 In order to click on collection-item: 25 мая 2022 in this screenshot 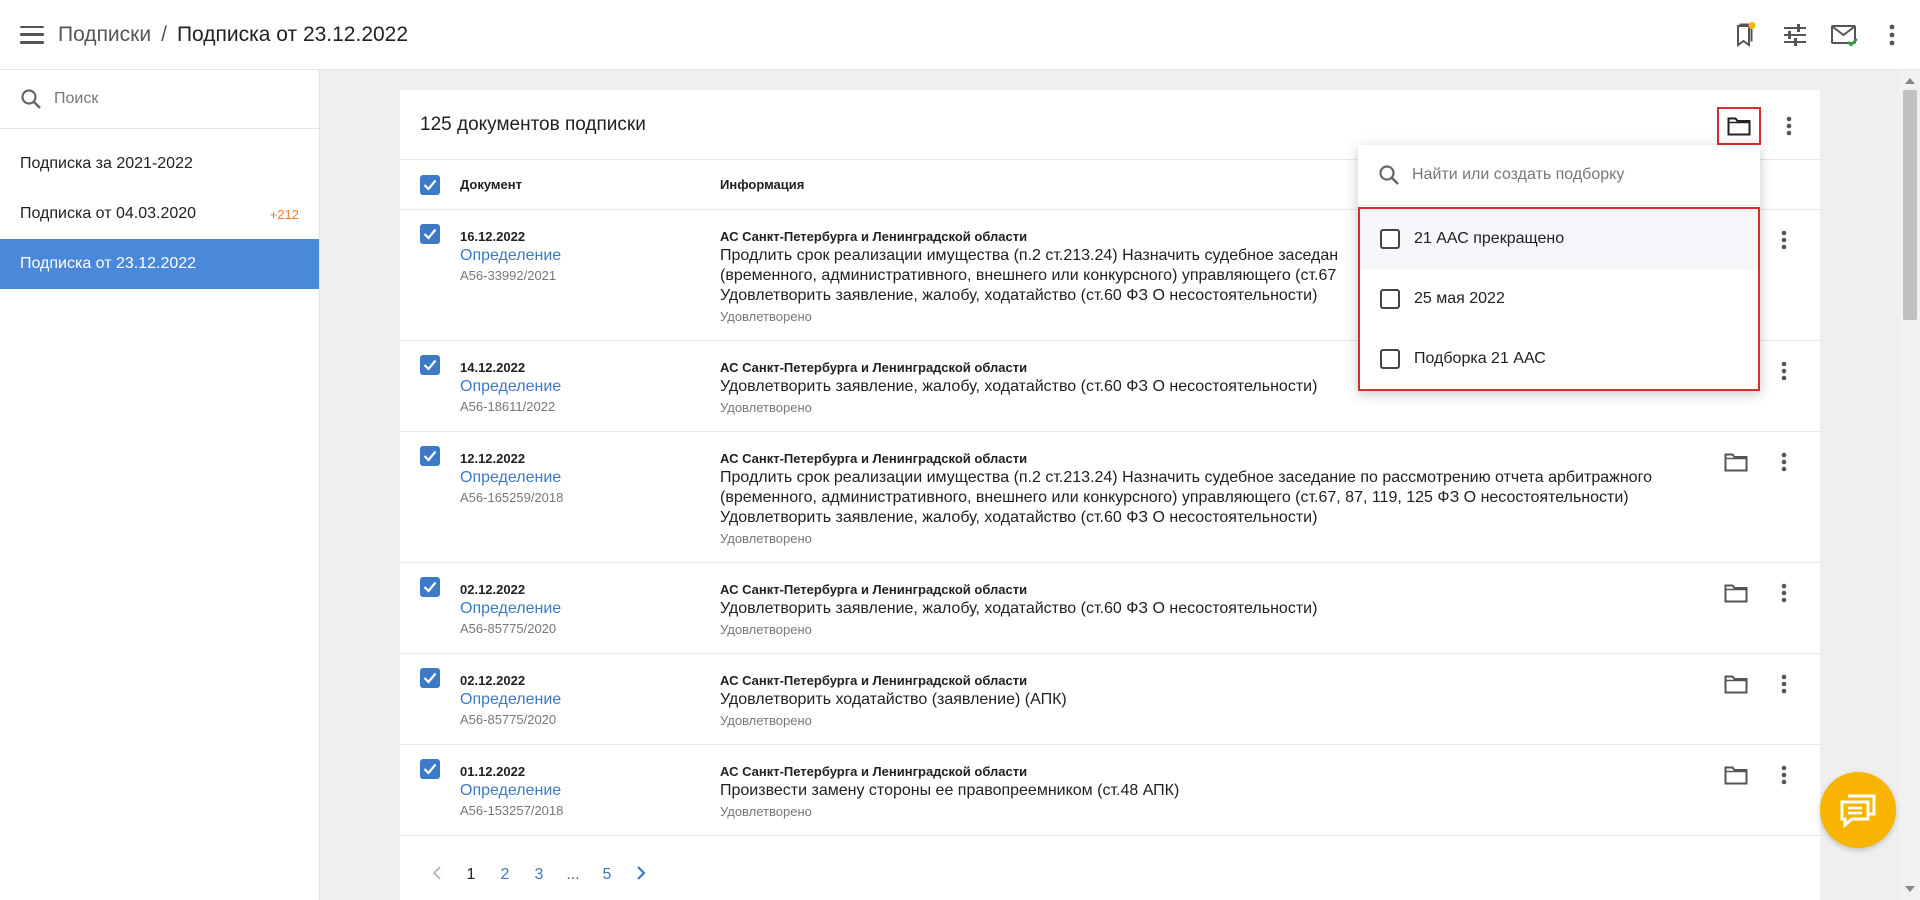, I will do `click(1559, 299)`.